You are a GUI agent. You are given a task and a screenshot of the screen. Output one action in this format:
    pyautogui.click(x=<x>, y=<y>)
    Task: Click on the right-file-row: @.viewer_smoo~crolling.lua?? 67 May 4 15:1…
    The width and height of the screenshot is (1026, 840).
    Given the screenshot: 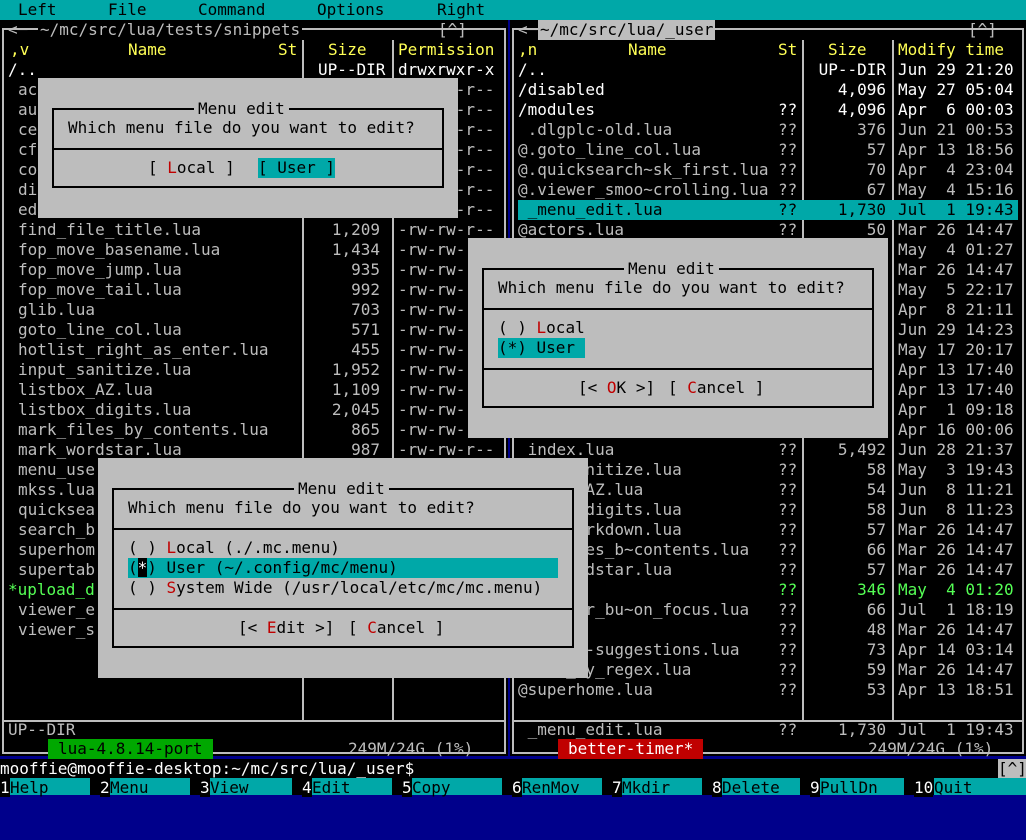 What is the action you would take?
    pyautogui.click(x=768, y=190)
    